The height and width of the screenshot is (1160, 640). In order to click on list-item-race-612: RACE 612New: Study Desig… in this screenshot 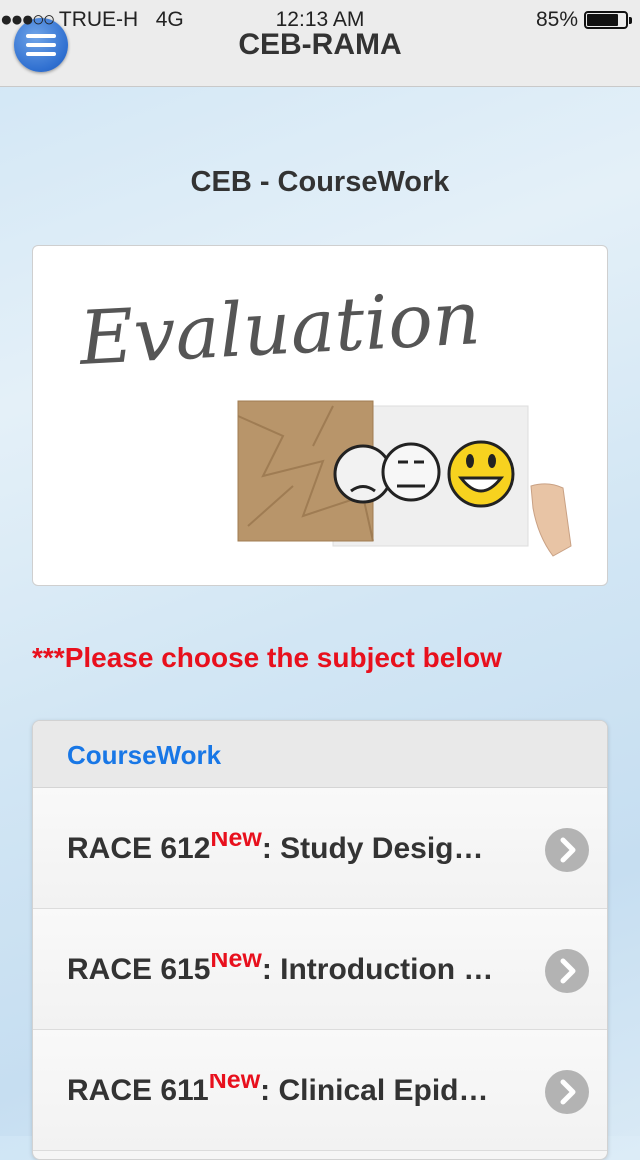, I will do `click(320, 848)`.